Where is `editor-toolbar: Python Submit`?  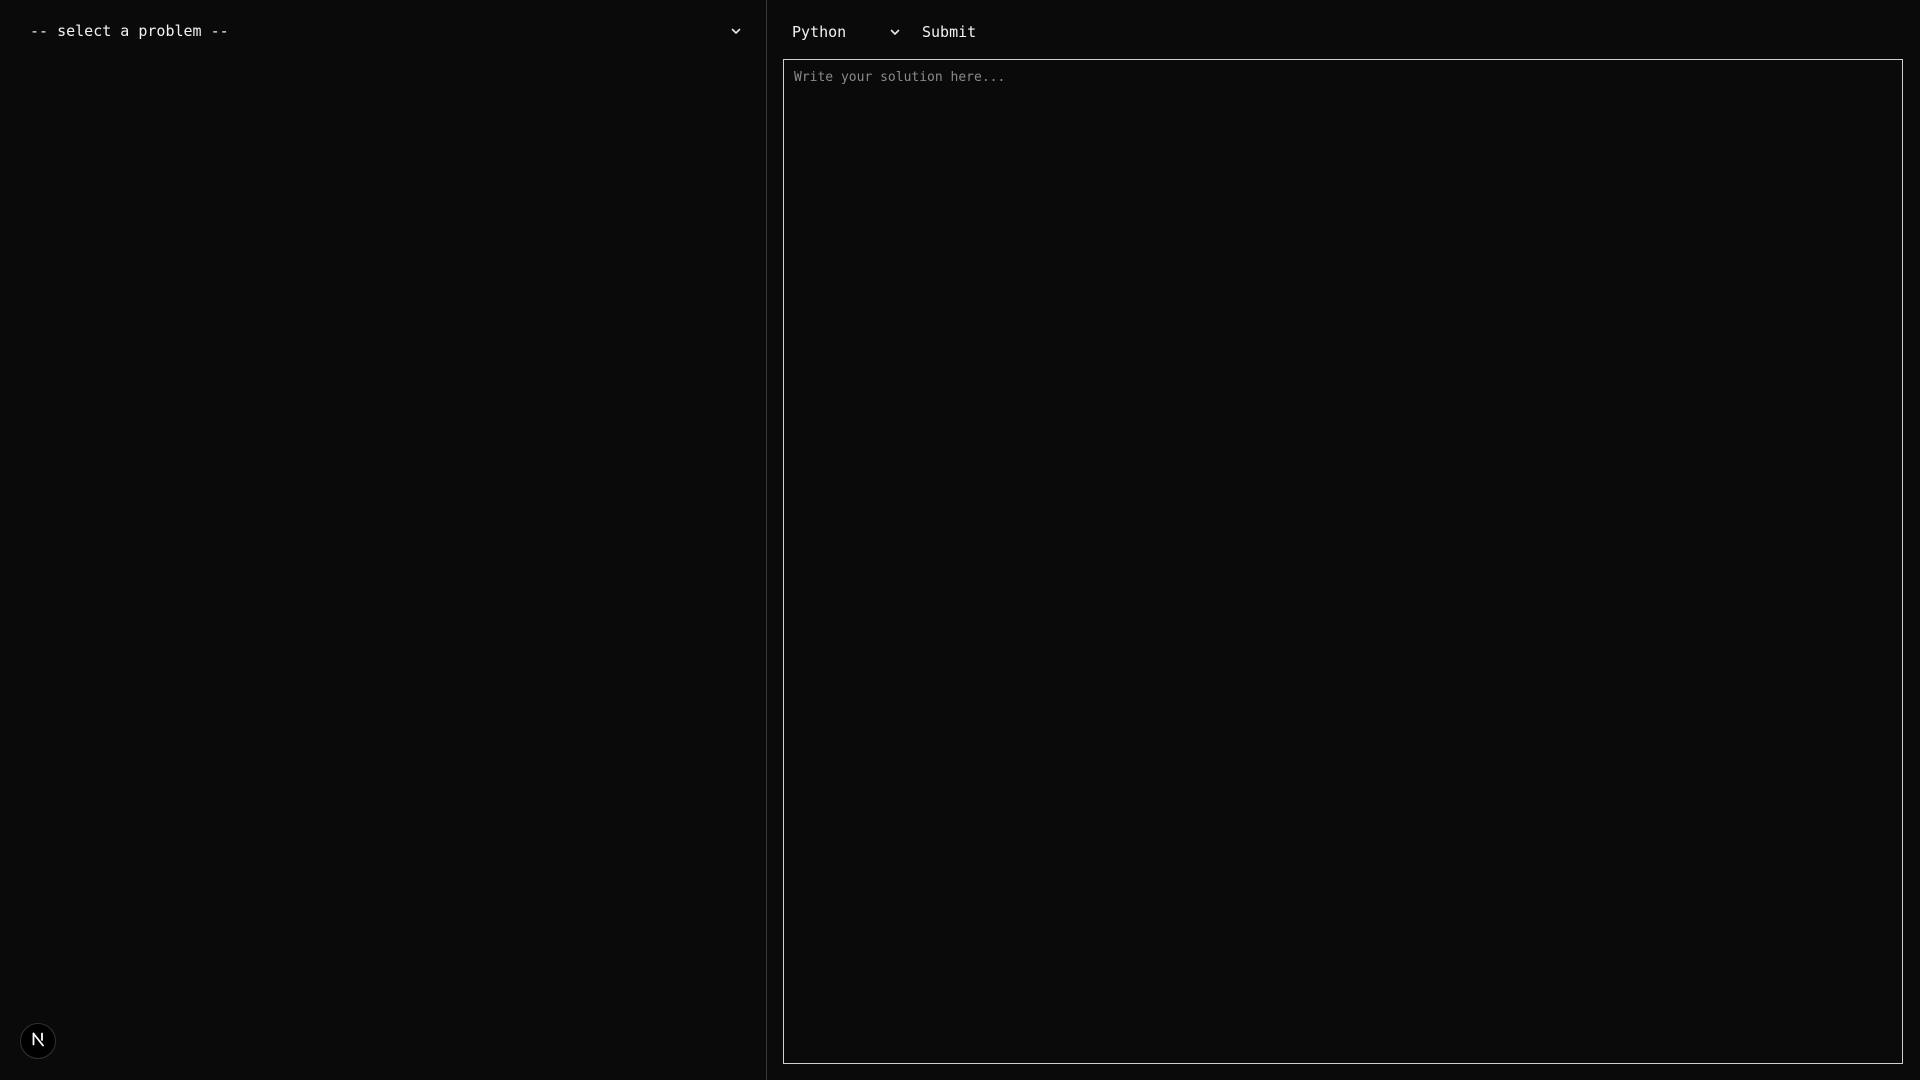
editor-toolbar: Python Submit is located at coordinates (880, 32).